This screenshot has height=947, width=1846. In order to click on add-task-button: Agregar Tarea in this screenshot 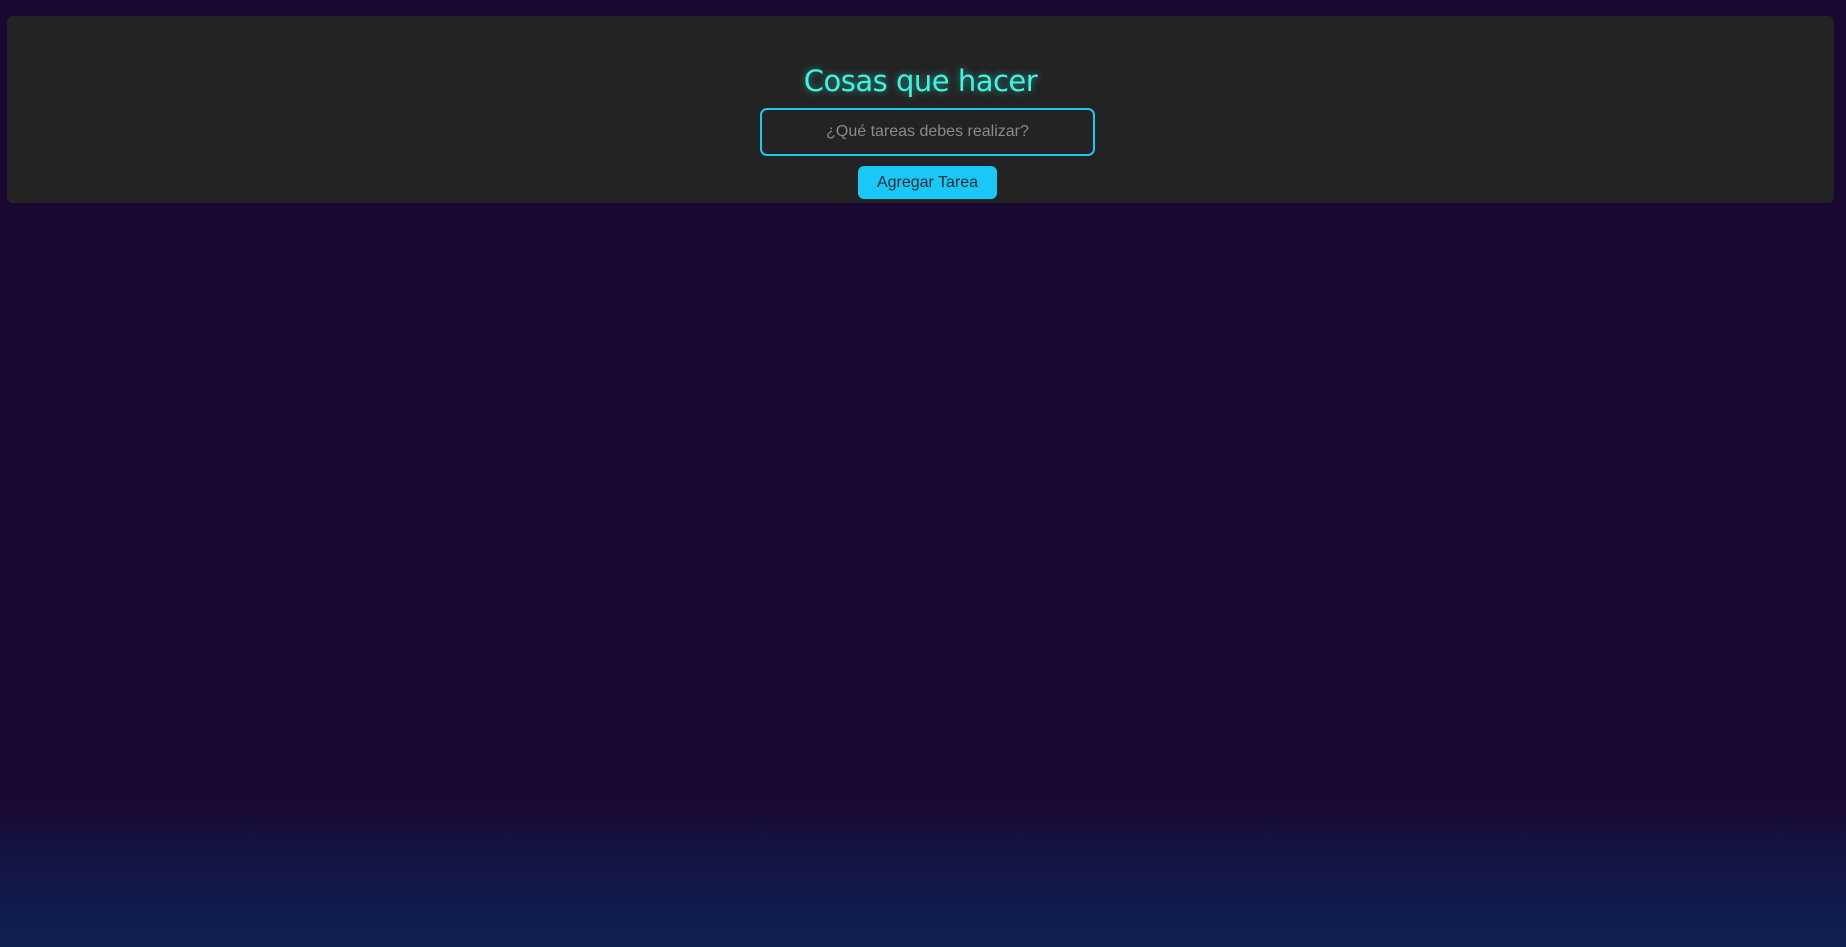, I will do `click(927, 182)`.